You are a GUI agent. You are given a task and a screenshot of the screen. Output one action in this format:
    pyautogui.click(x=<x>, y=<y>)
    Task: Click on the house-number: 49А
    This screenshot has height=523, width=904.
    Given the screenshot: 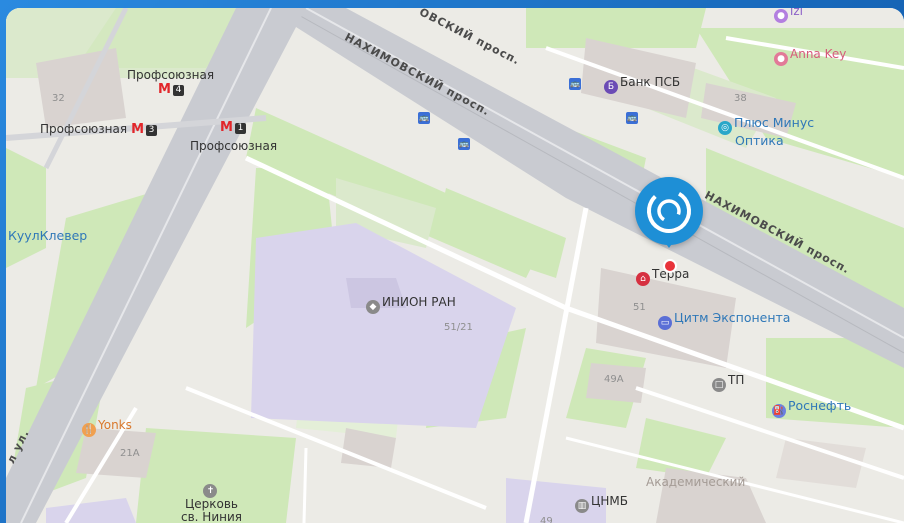 What is the action you would take?
    pyautogui.click(x=614, y=379)
    